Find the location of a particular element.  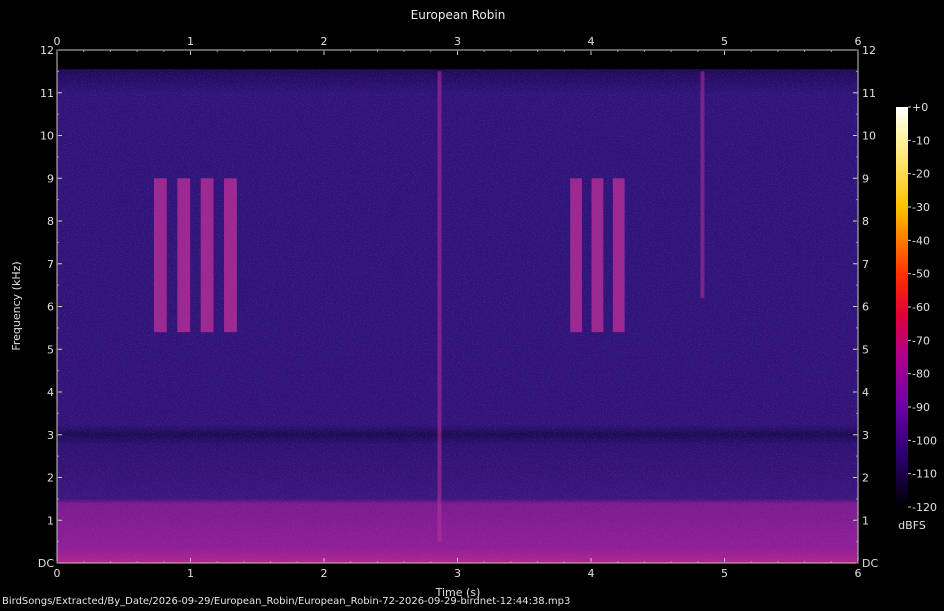

y-tick-label: 3 is located at coordinates (50, 435).